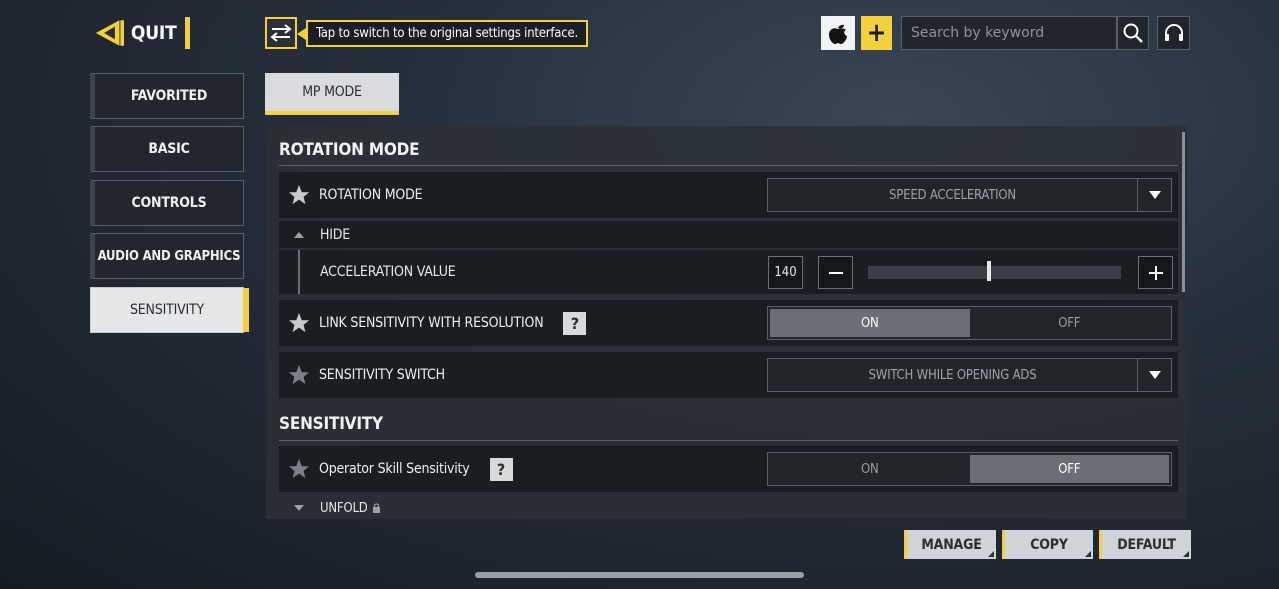  Describe the element at coordinates (952, 195) in the screenshot. I see `dropdown-value: SPEED ACCELERATION` at that location.